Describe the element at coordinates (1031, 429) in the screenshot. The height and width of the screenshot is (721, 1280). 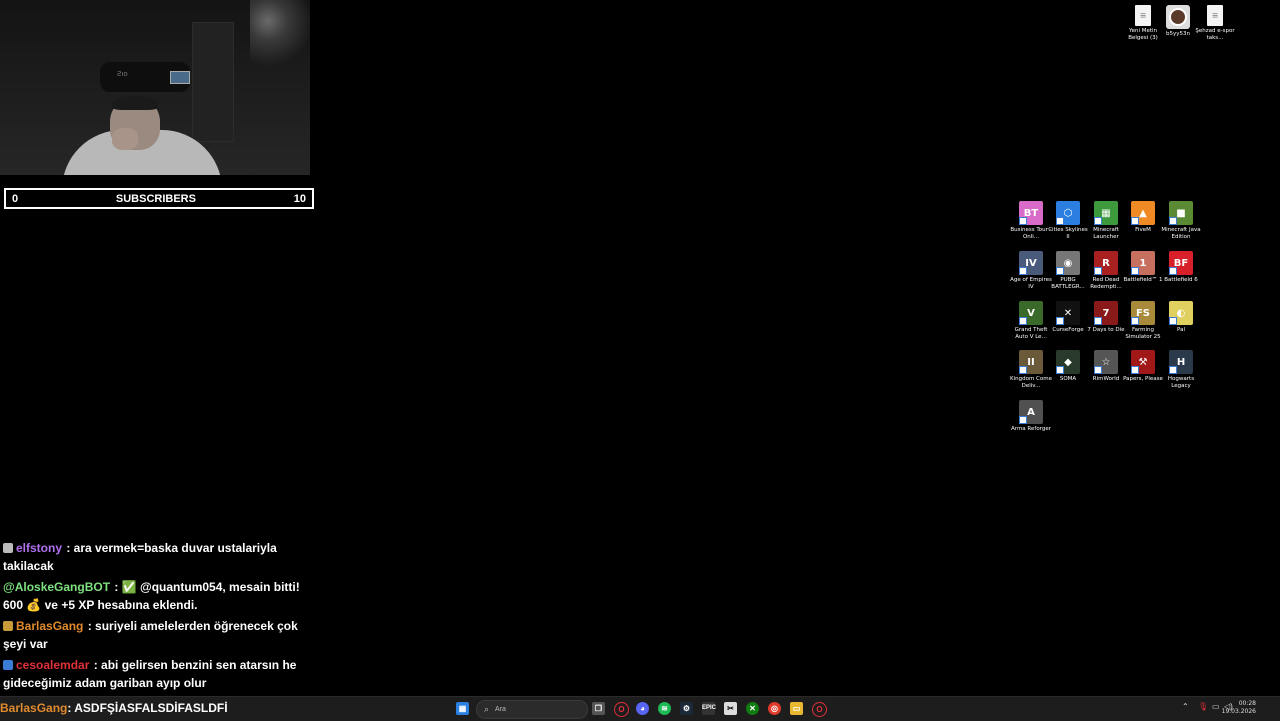
I see `desktop-shortcut-label: Arma Reforger` at that location.